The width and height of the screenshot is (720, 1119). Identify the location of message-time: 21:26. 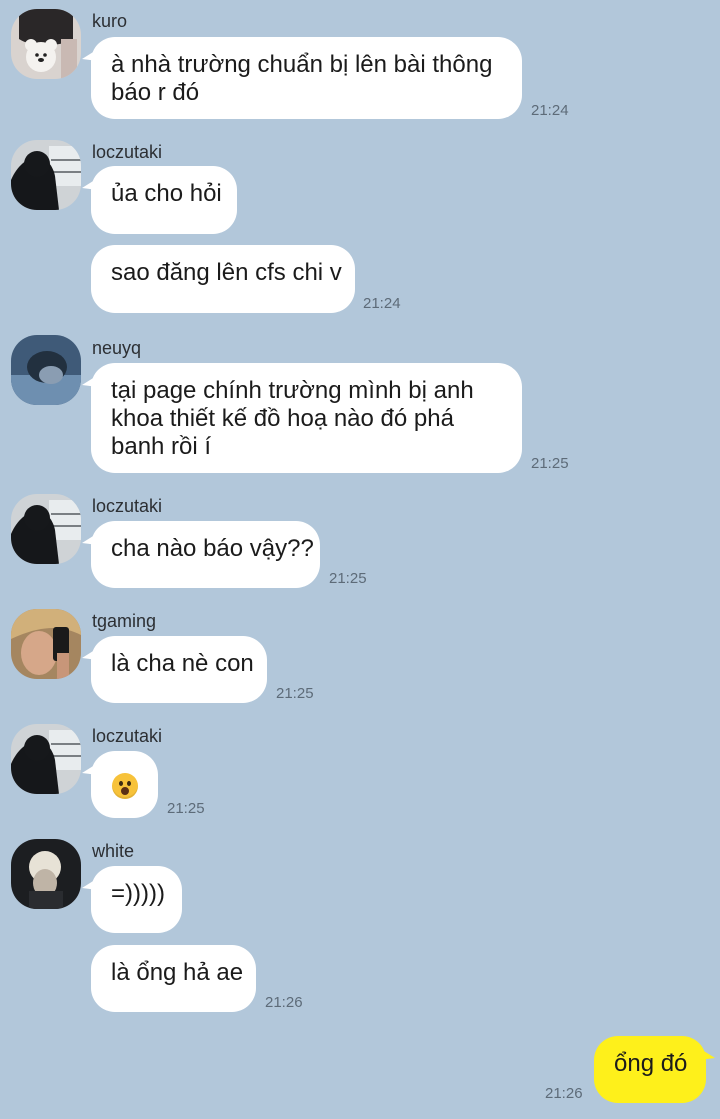
(284, 1002).